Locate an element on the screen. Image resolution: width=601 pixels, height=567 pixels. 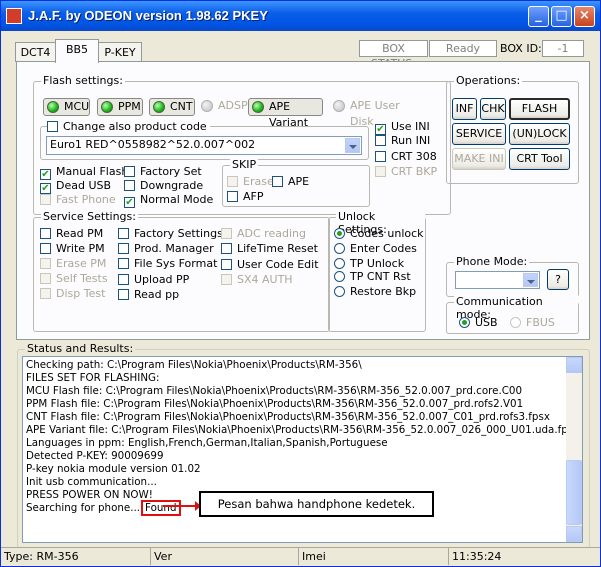
write-pm-checkbox: Write PM is located at coordinates (72, 248).